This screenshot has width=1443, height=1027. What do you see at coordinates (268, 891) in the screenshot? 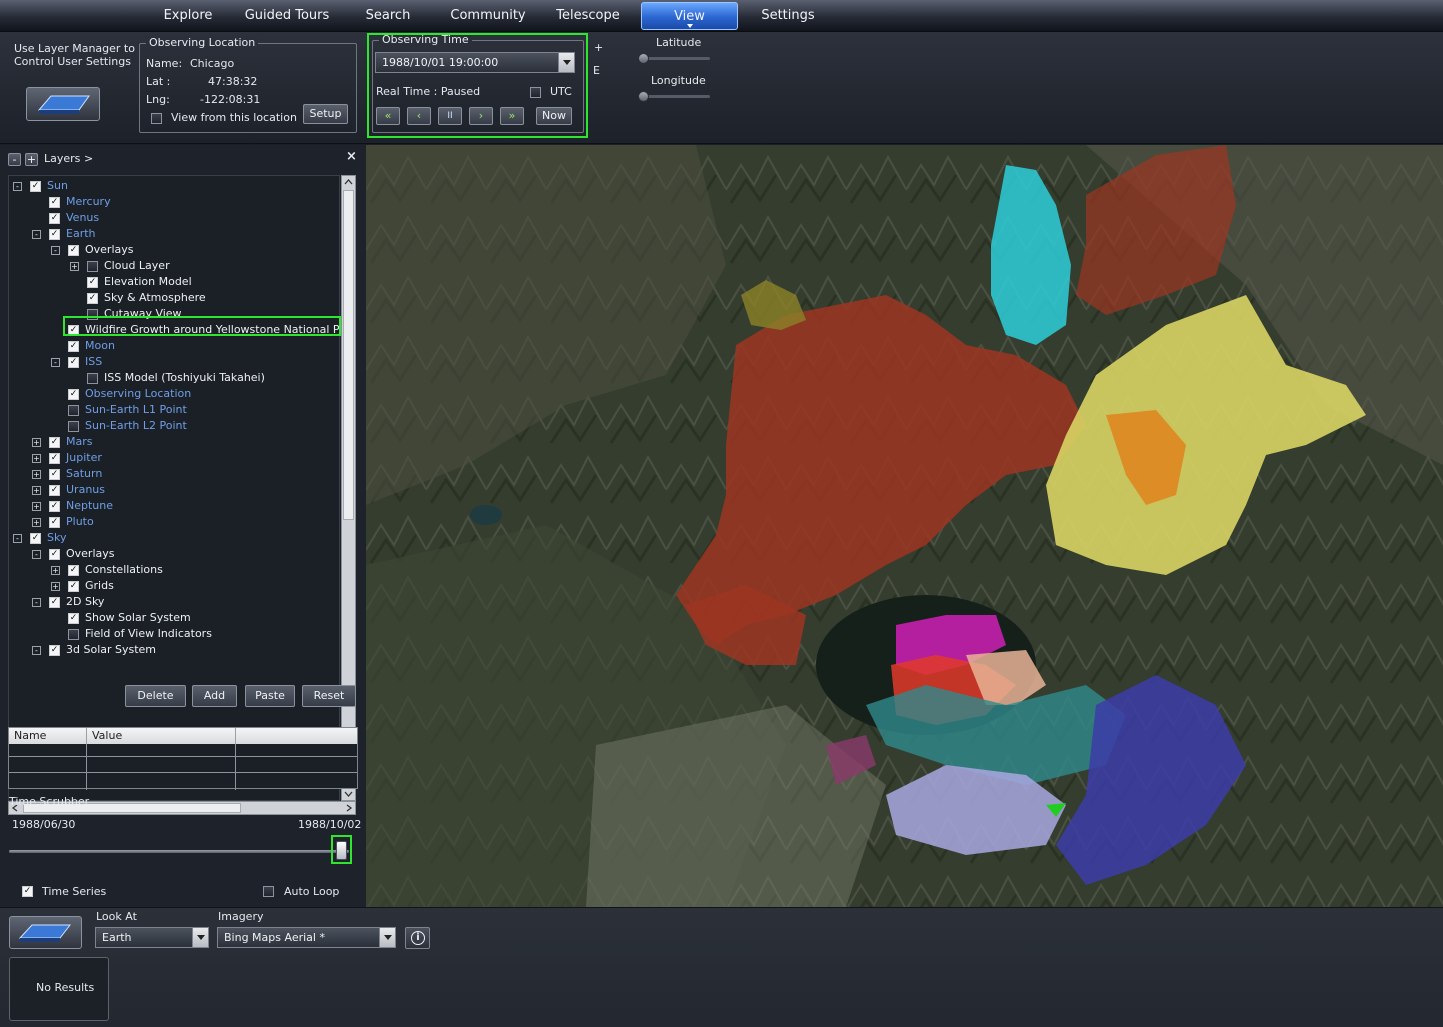
I see `auto-loop-checkbox` at bounding box center [268, 891].